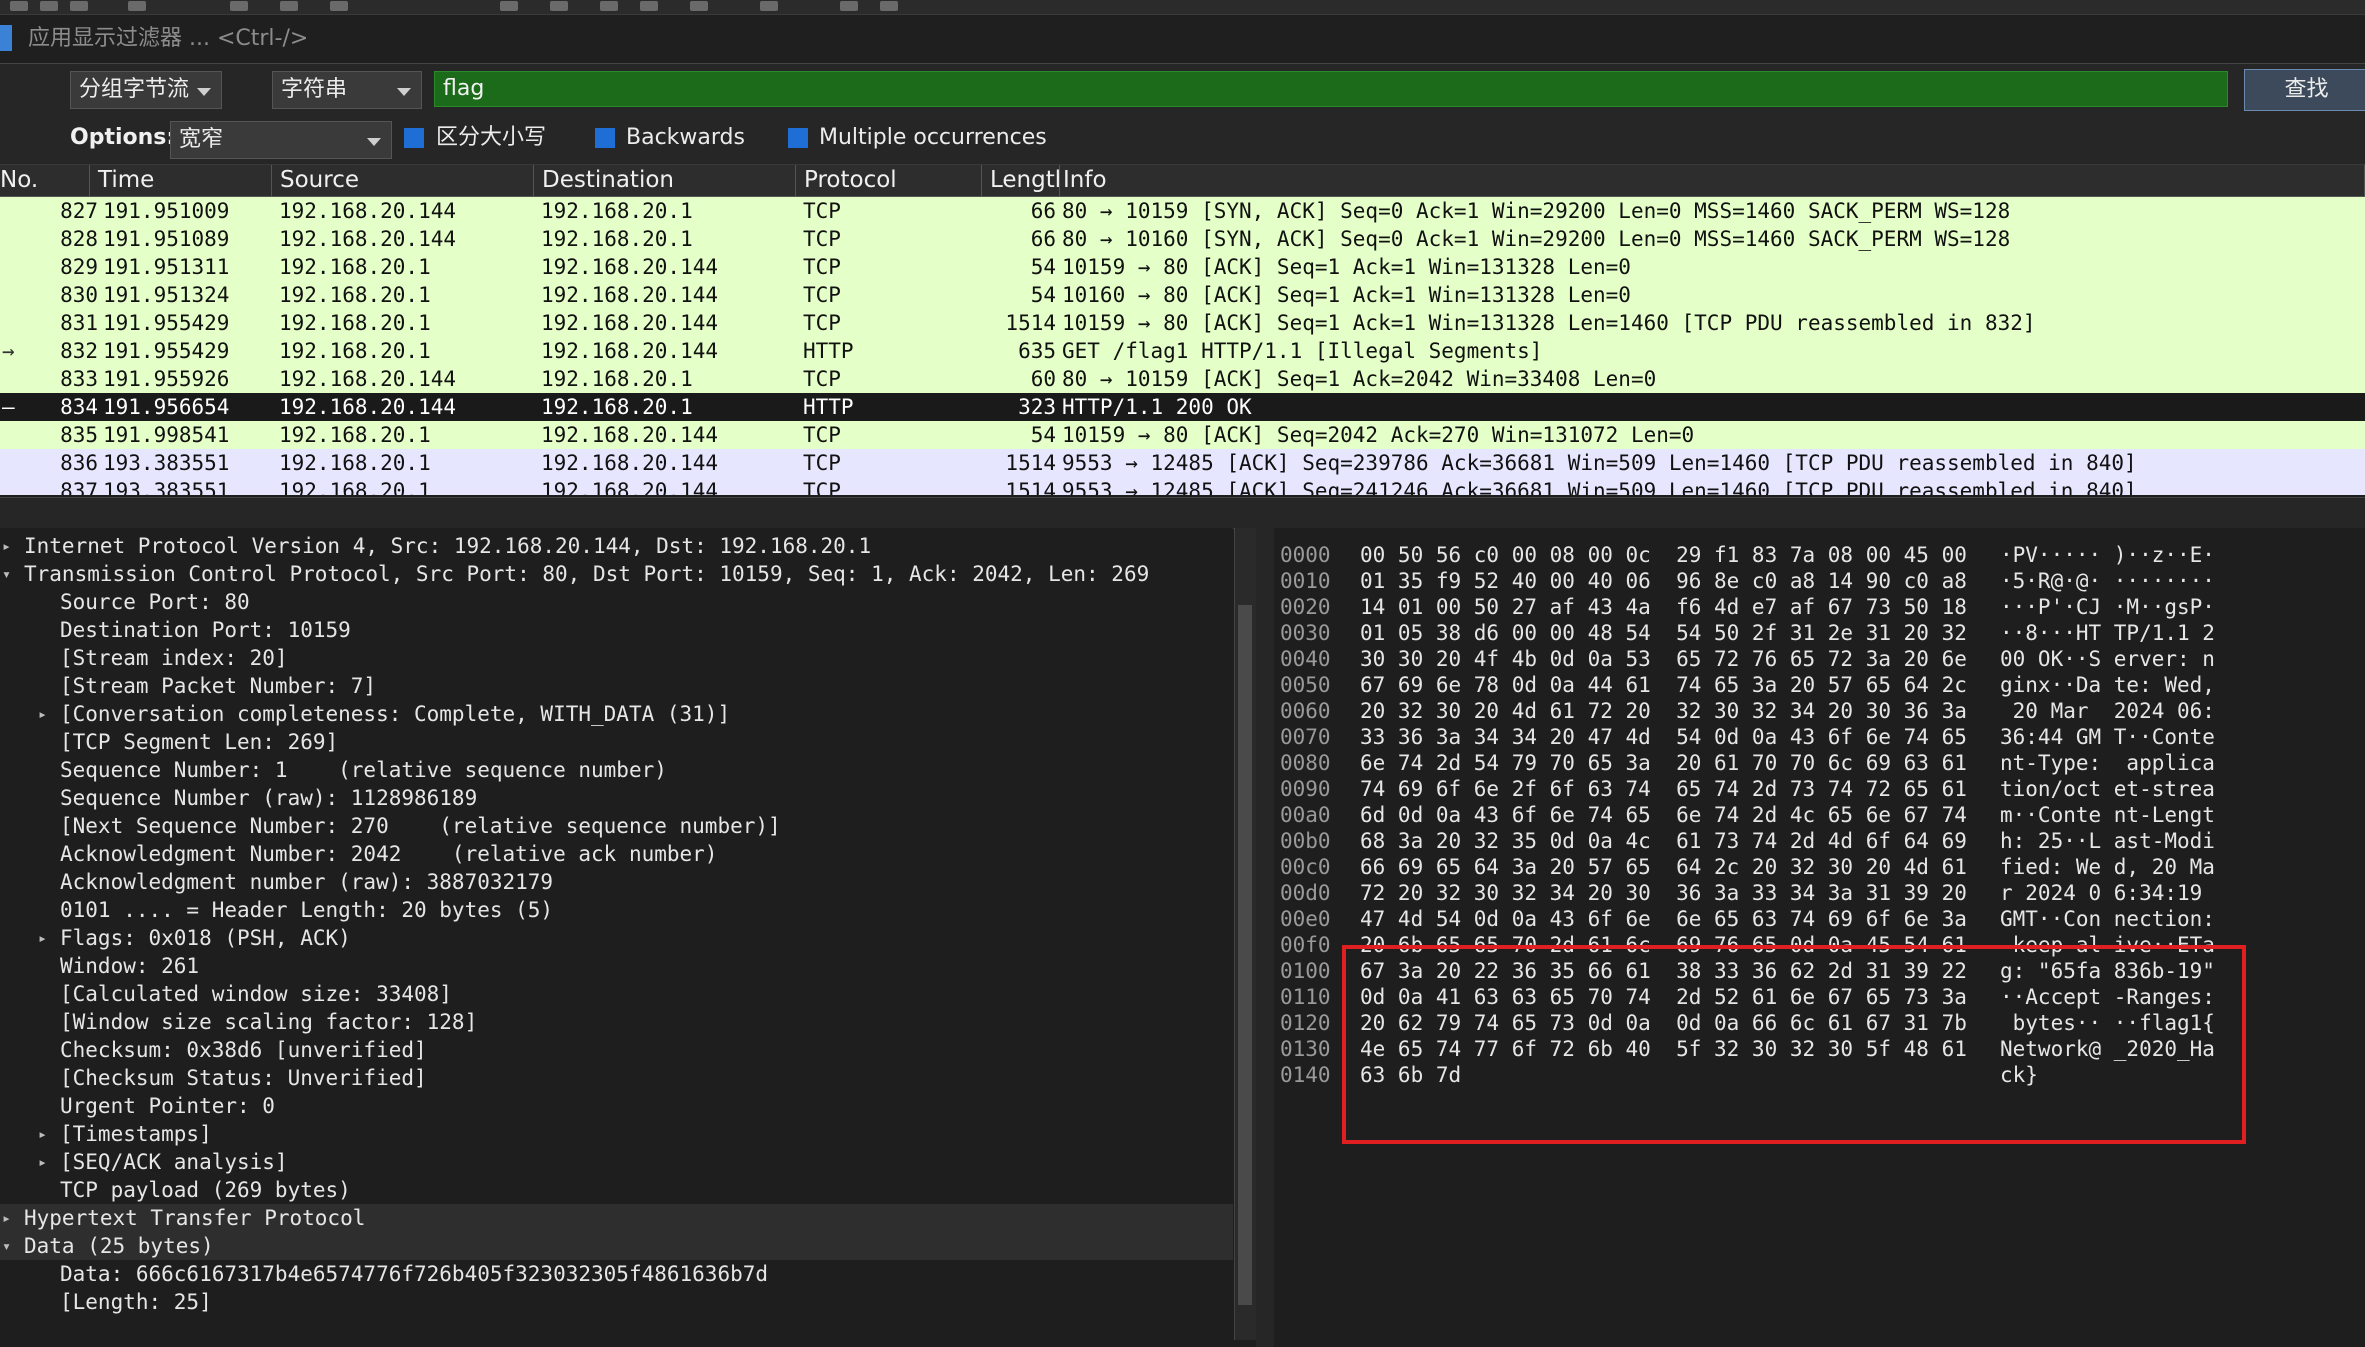 The width and height of the screenshot is (2365, 1347). I want to click on search-input: flag, so click(1331, 89).